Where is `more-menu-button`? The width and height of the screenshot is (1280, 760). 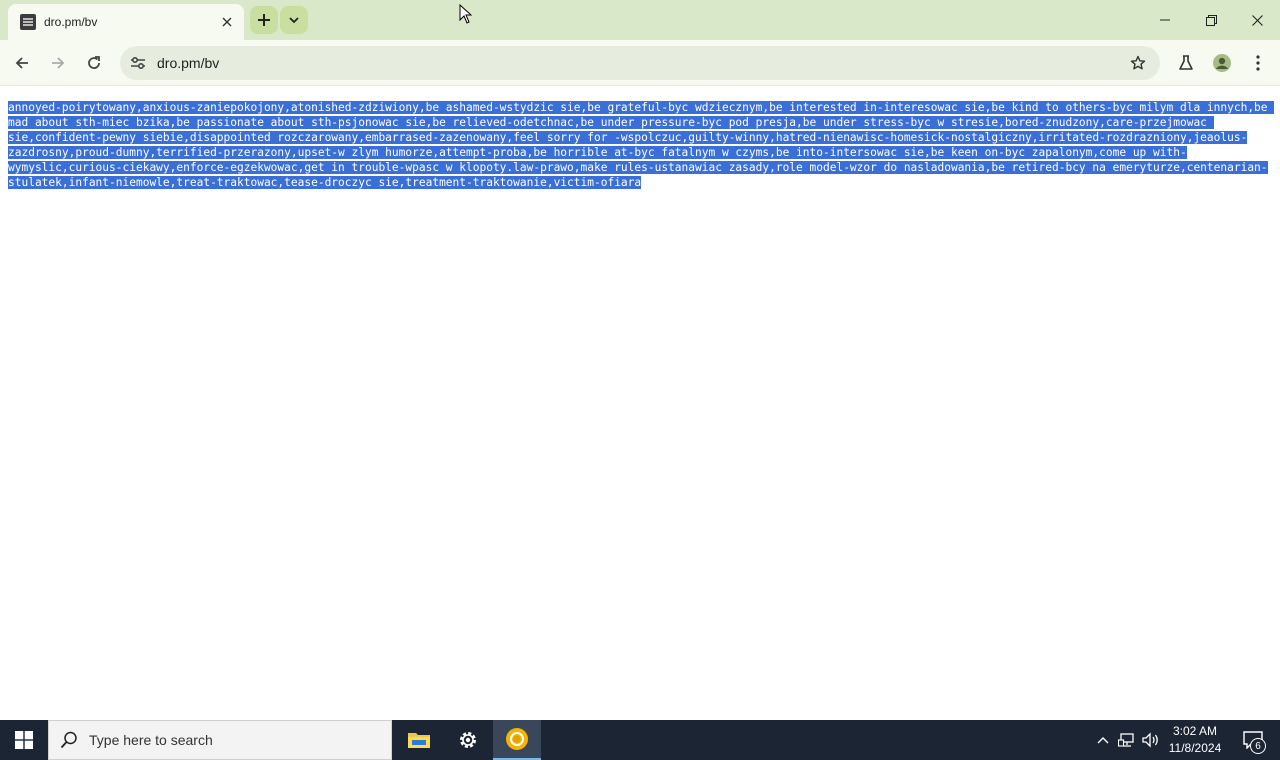
more-menu-button is located at coordinates (1258, 63).